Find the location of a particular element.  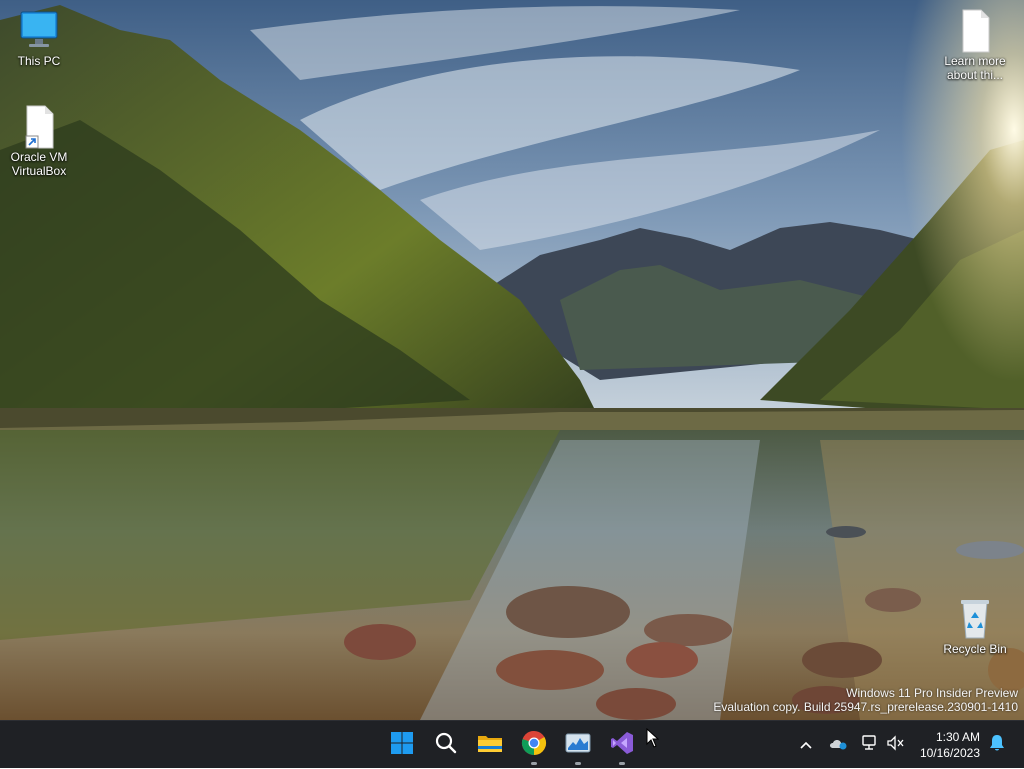

onedrive-tray-button is located at coordinates (838, 745).